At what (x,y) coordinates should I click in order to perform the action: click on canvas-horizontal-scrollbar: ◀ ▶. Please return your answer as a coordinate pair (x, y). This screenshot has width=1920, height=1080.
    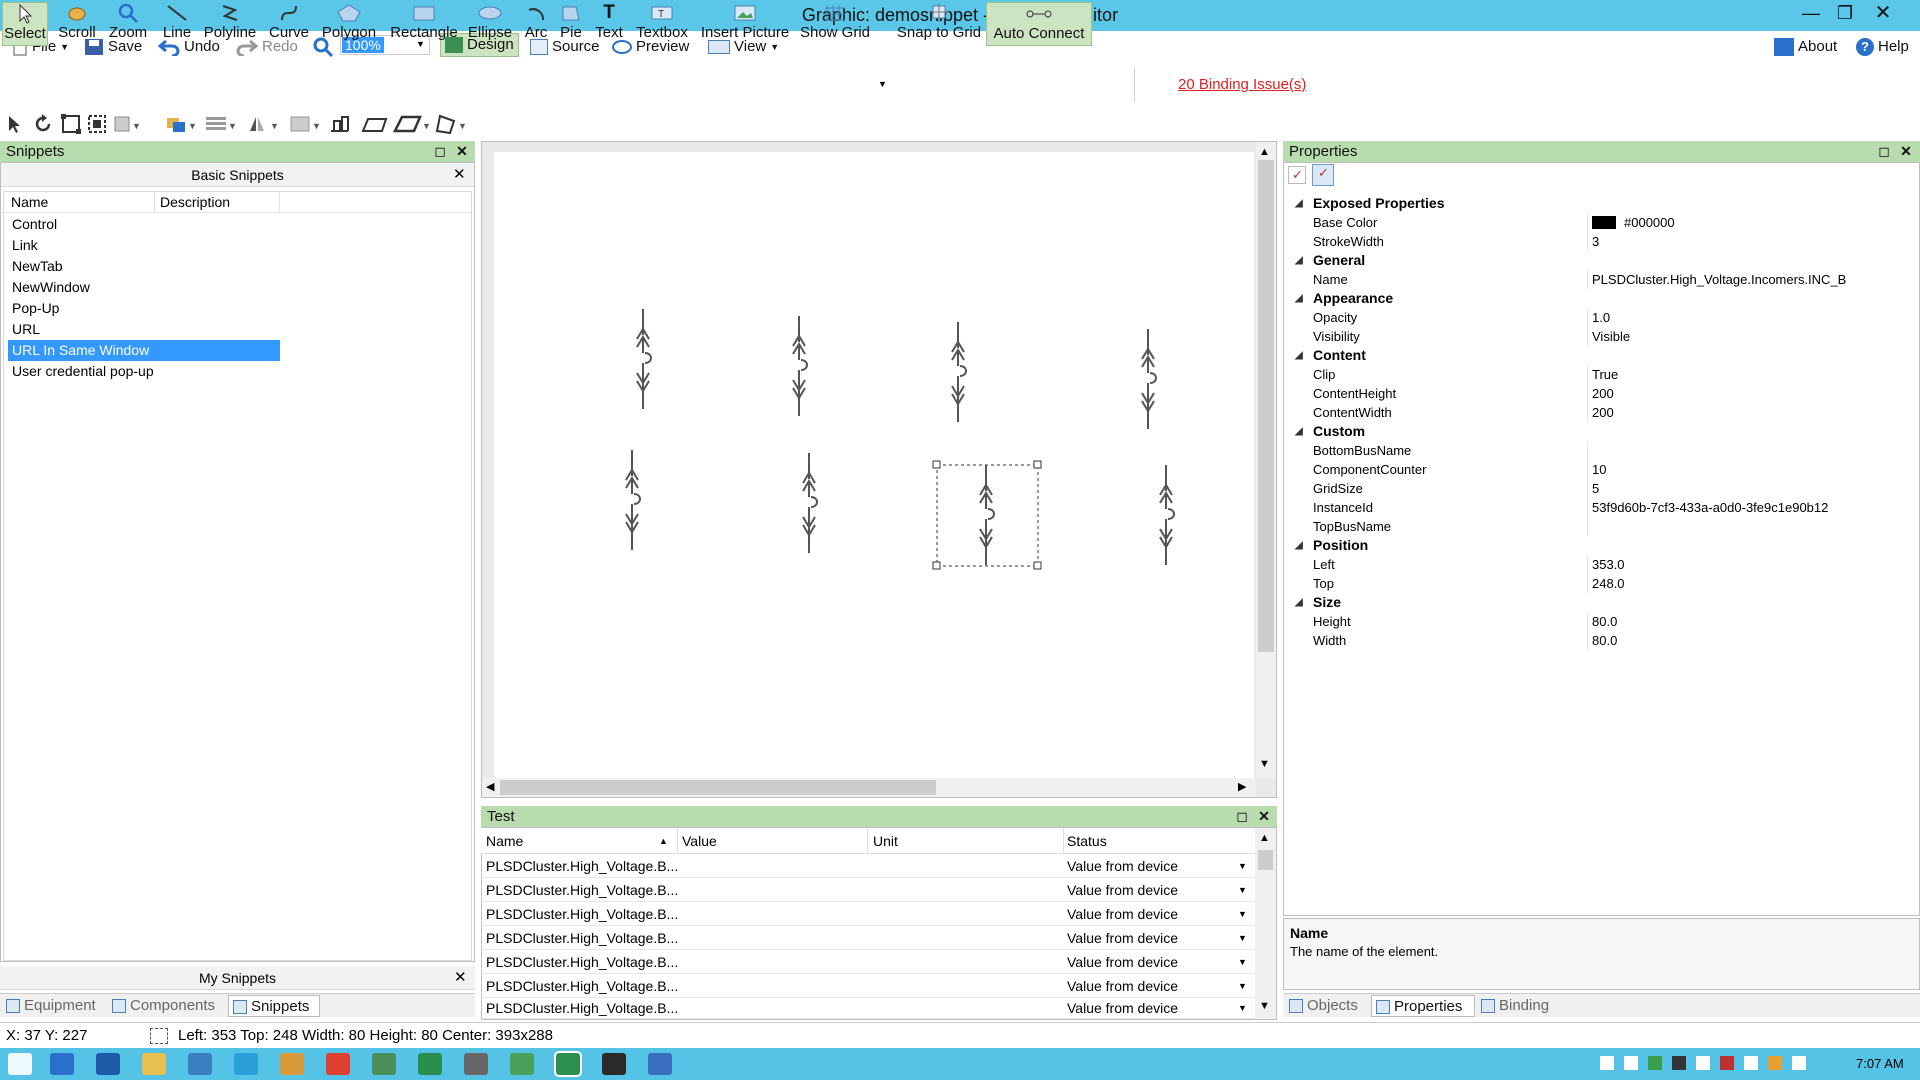
    Looking at the image, I should click on (869, 787).